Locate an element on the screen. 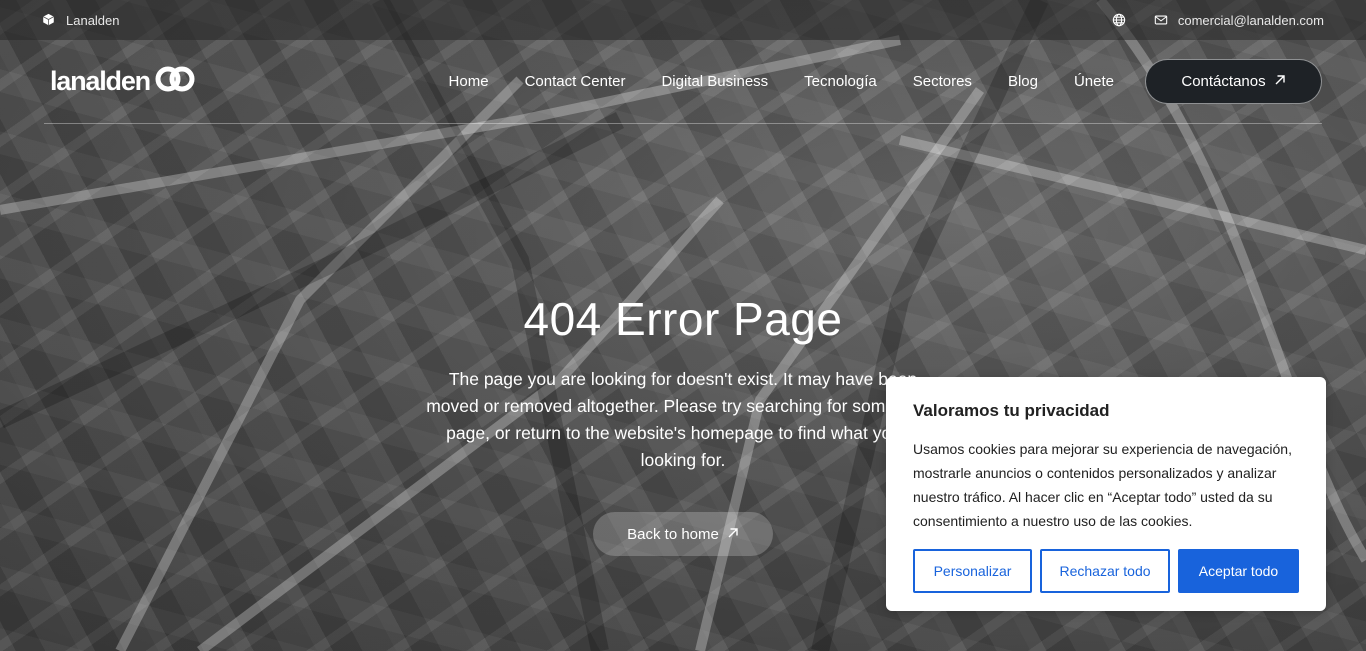 The width and height of the screenshot is (1366, 651). cookie-actions: Personalizar Rechazar todo Aceptar todo is located at coordinates (1106, 571).